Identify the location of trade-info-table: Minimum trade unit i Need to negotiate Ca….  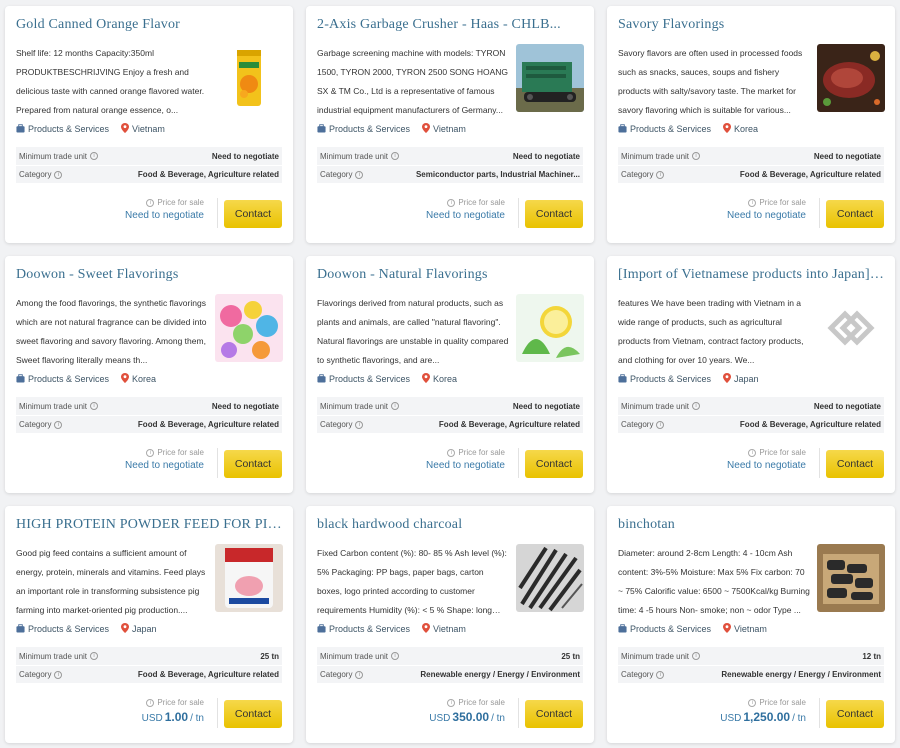
(450, 165).